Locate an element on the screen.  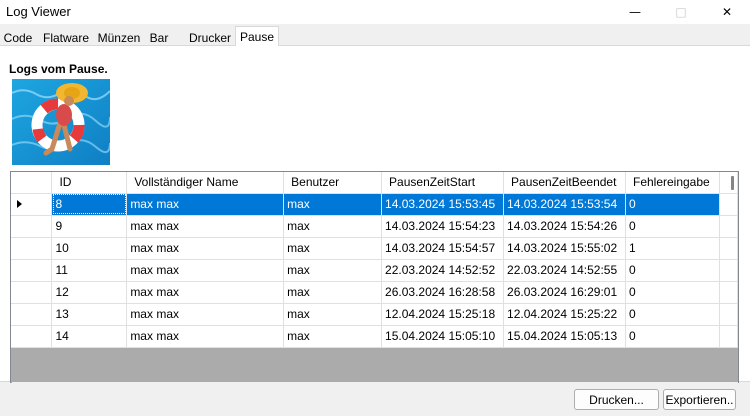
title-bar: Log Viewer — □ ✕ is located at coordinates (375, 12).